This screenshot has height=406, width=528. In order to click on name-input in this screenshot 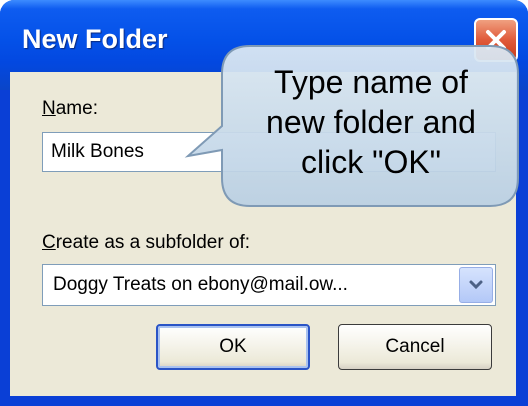, I will do `click(269, 152)`.